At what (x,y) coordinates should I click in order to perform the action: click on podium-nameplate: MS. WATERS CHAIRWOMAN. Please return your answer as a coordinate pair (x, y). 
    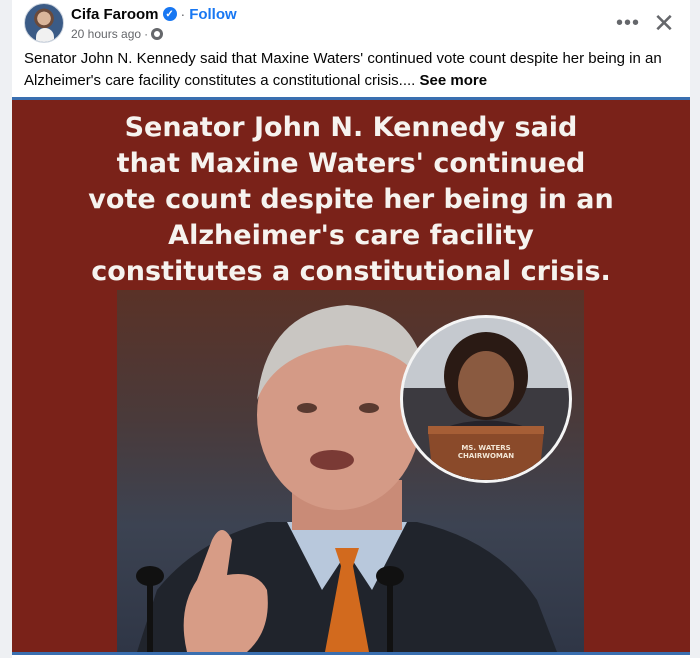
    Looking at the image, I should click on (486, 452).